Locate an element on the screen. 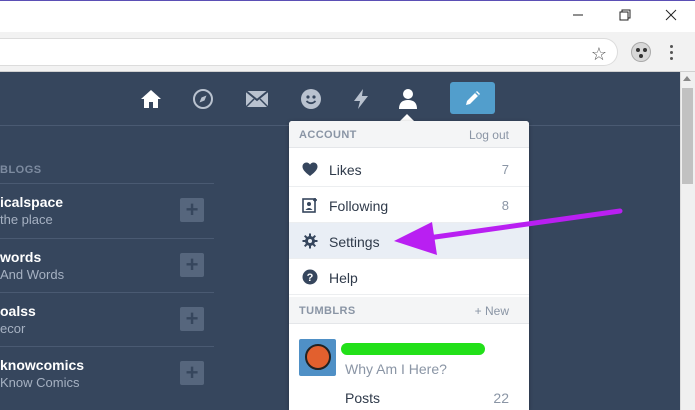  mail-icon is located at coordinates (257, 99).